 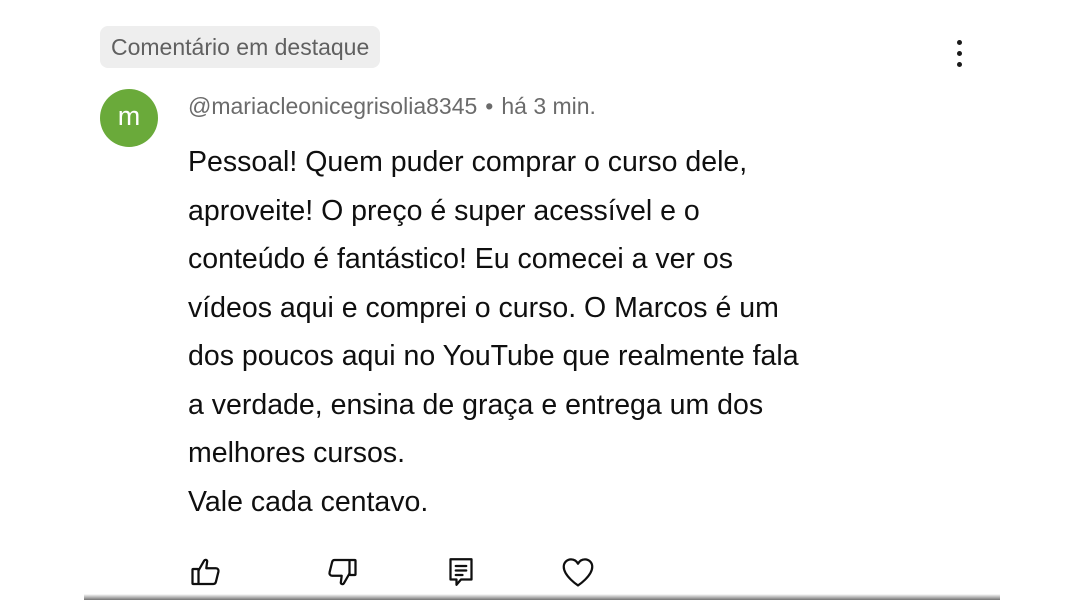 I want to click on reply-comment-icon, so click(x=461, y=572).